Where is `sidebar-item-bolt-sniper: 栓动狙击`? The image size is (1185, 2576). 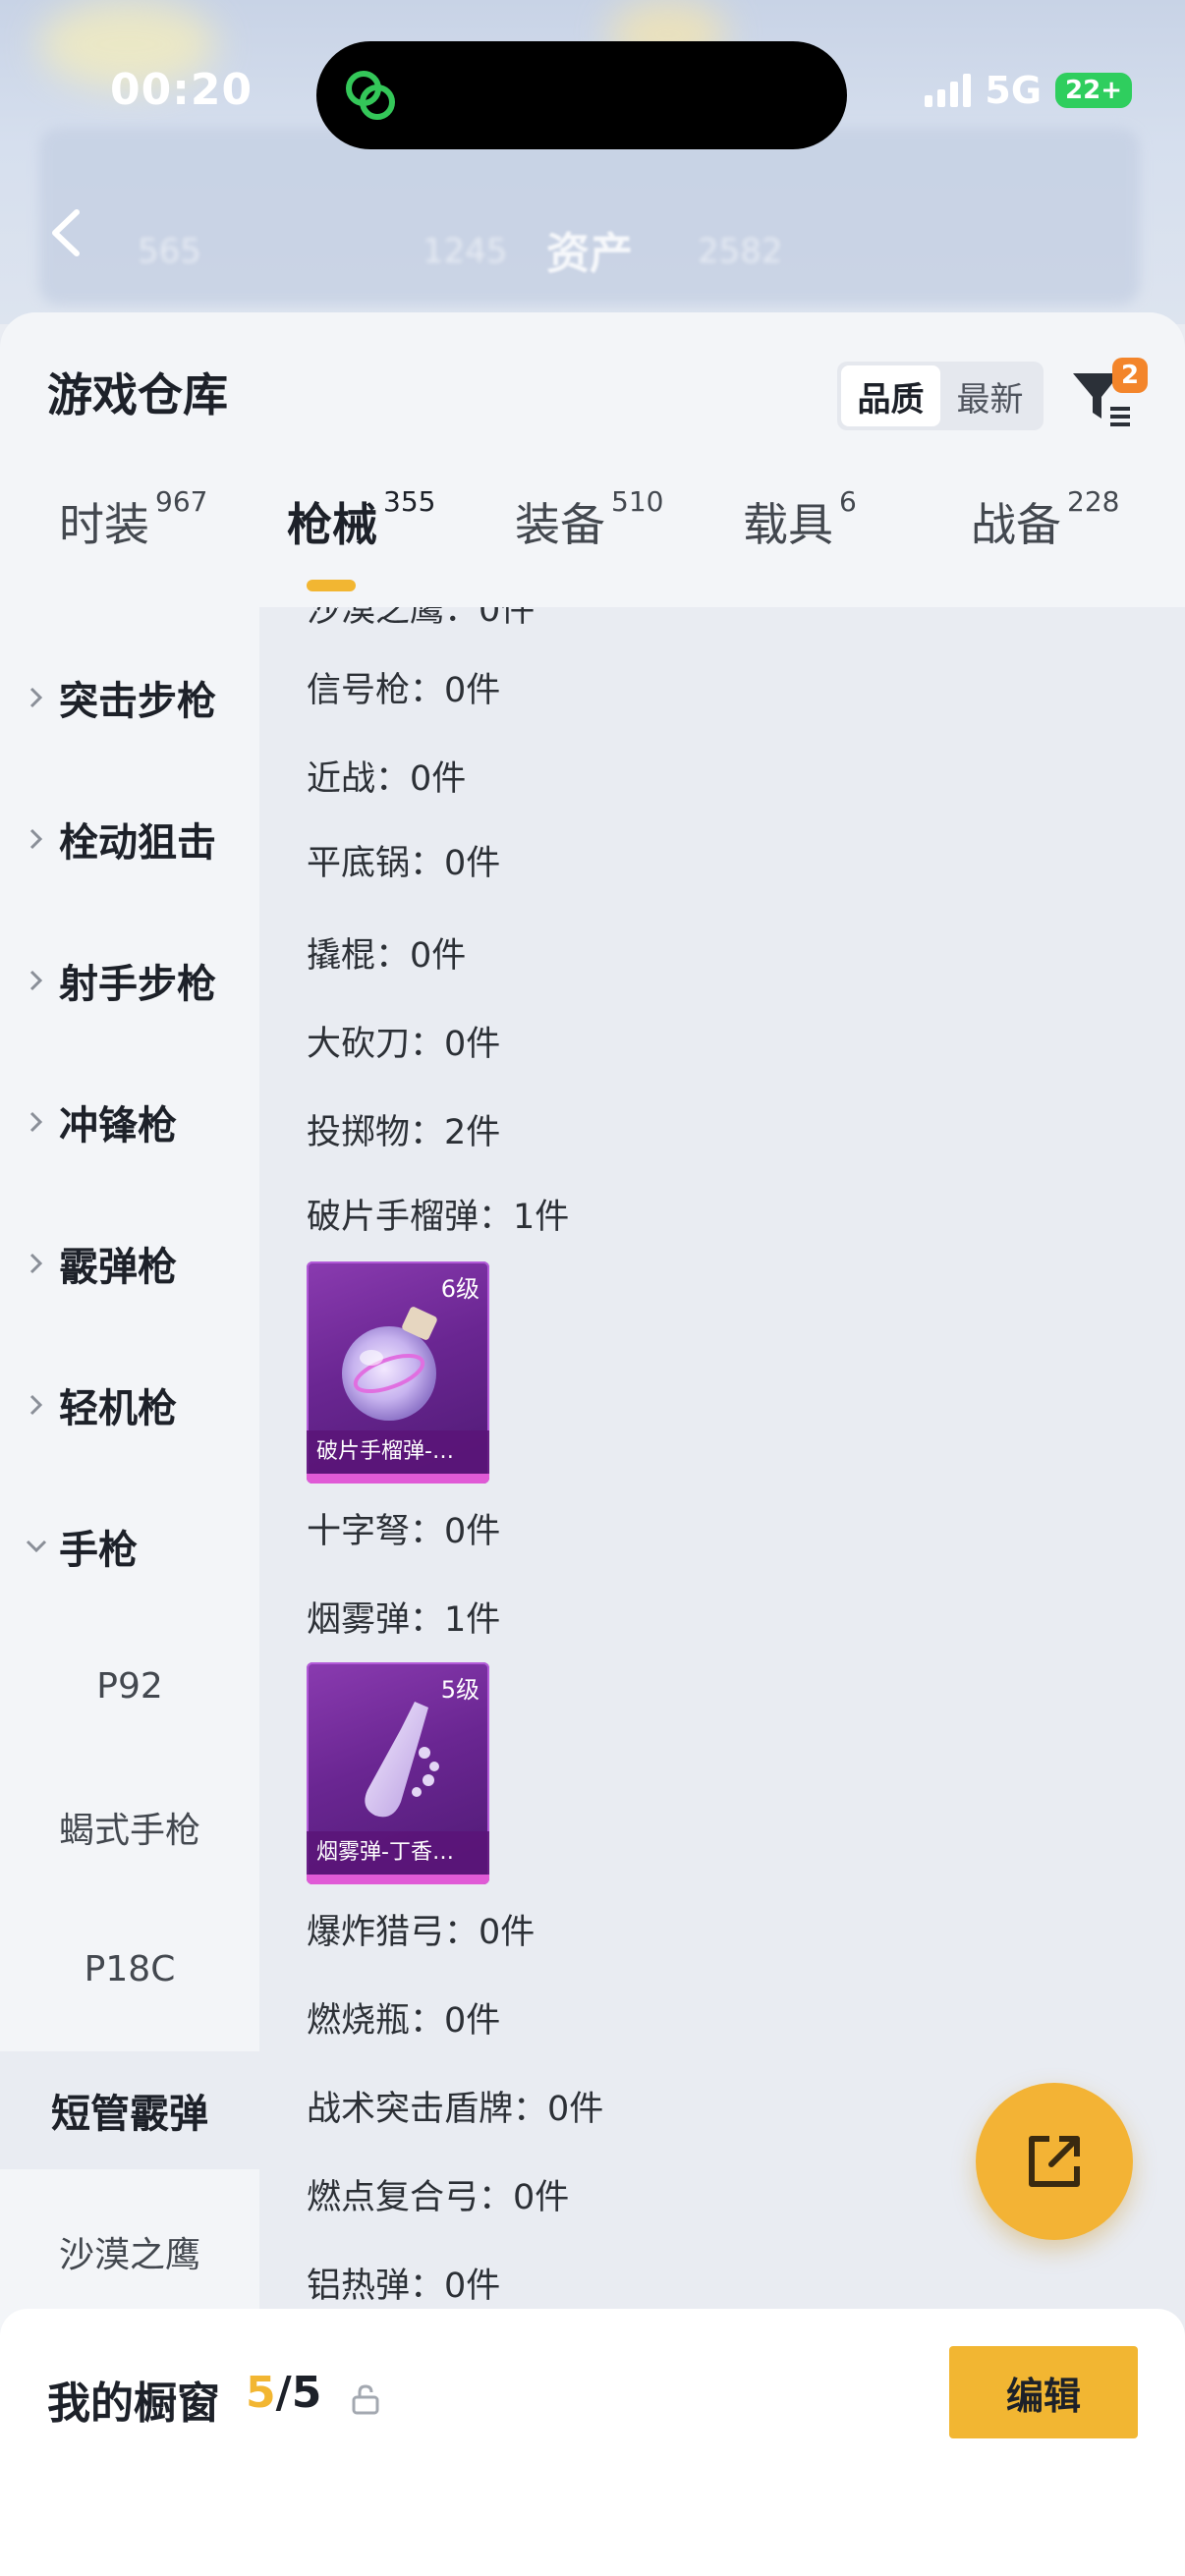 sidebar-item-bolt-sniper: 栓动狙击 is located at coordinates (130, 839).